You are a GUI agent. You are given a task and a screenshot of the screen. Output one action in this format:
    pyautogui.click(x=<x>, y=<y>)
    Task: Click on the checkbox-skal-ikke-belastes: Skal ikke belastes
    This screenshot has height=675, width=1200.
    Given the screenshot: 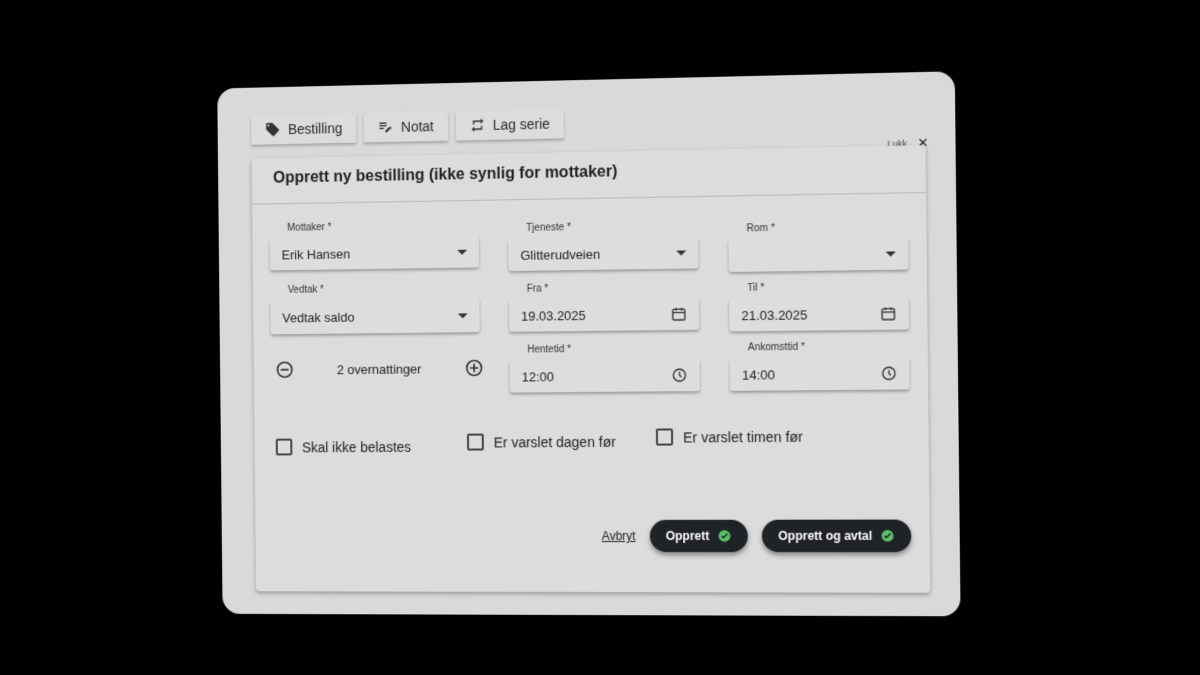 What is the action you would take?
    pyautogui.click(x=343, y=447)
    